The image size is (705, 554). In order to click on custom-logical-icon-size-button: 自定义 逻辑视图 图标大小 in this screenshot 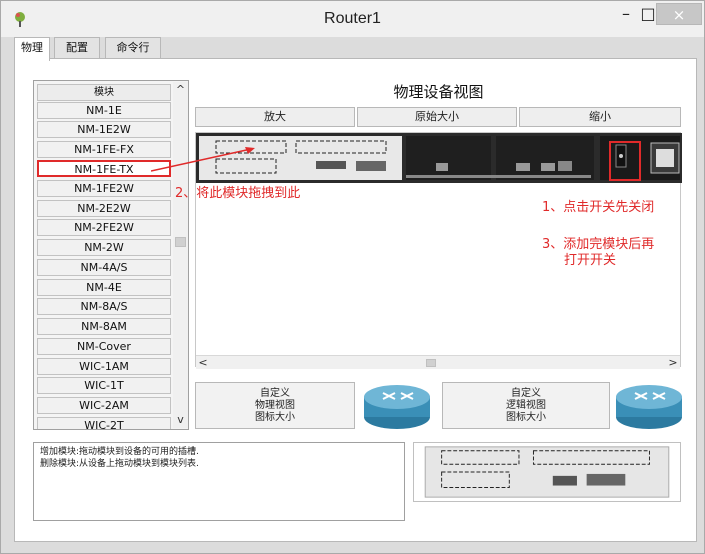, I will do `click(526, 405)`.